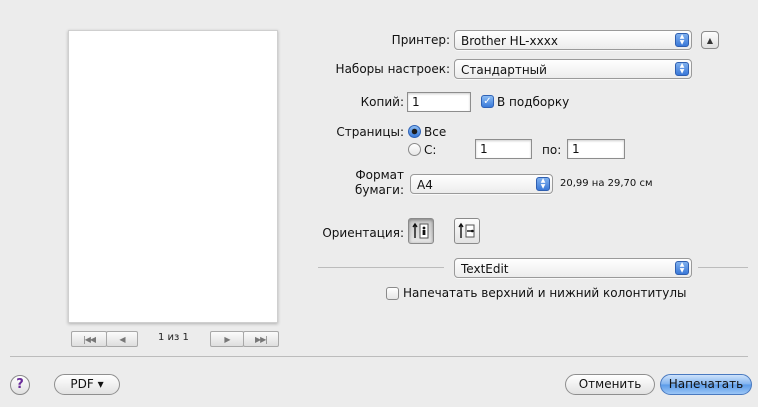 Image resolution: width=758 pixels, height=407 pixels. I want to click on pages-all-label: Все, so click(435, 132).